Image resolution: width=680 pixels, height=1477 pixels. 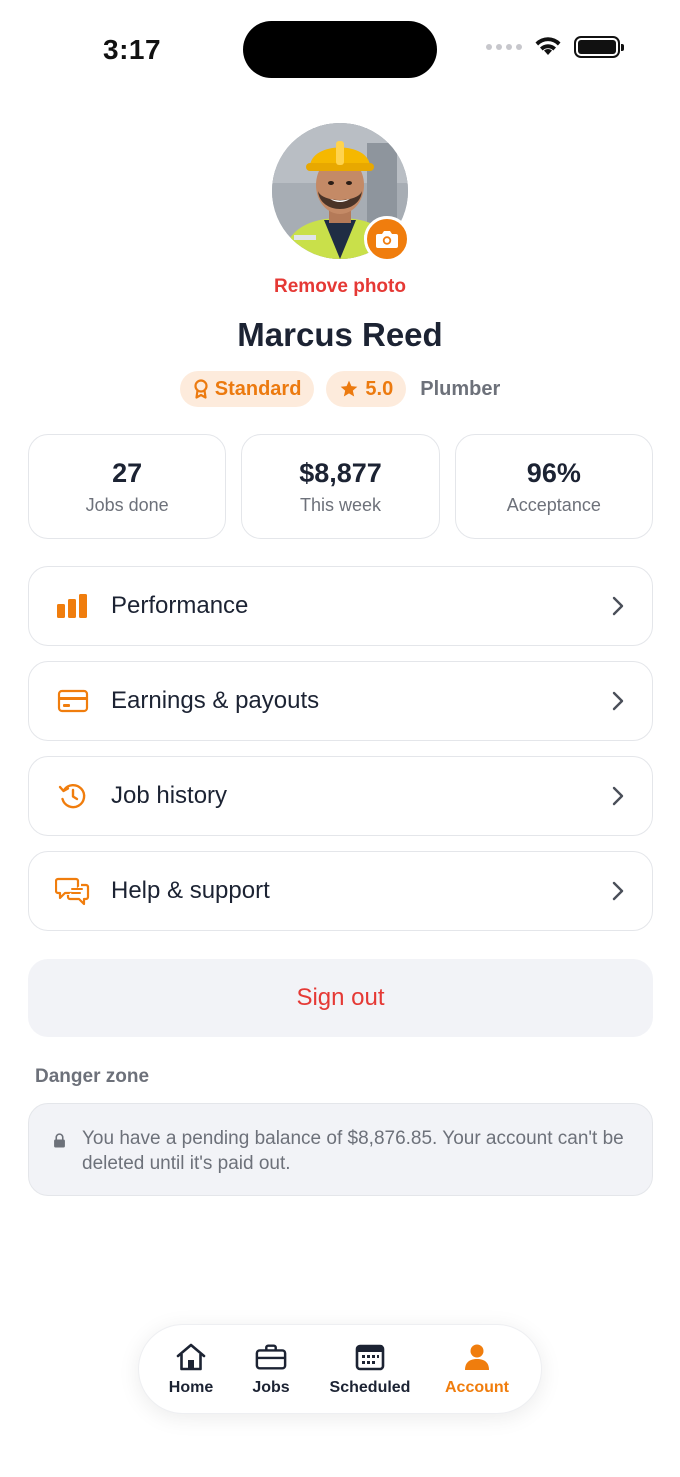 What do you see at coordinates (599, 47) in the screenshot?
I see `battery-icon` at bounding box center [599, 47].